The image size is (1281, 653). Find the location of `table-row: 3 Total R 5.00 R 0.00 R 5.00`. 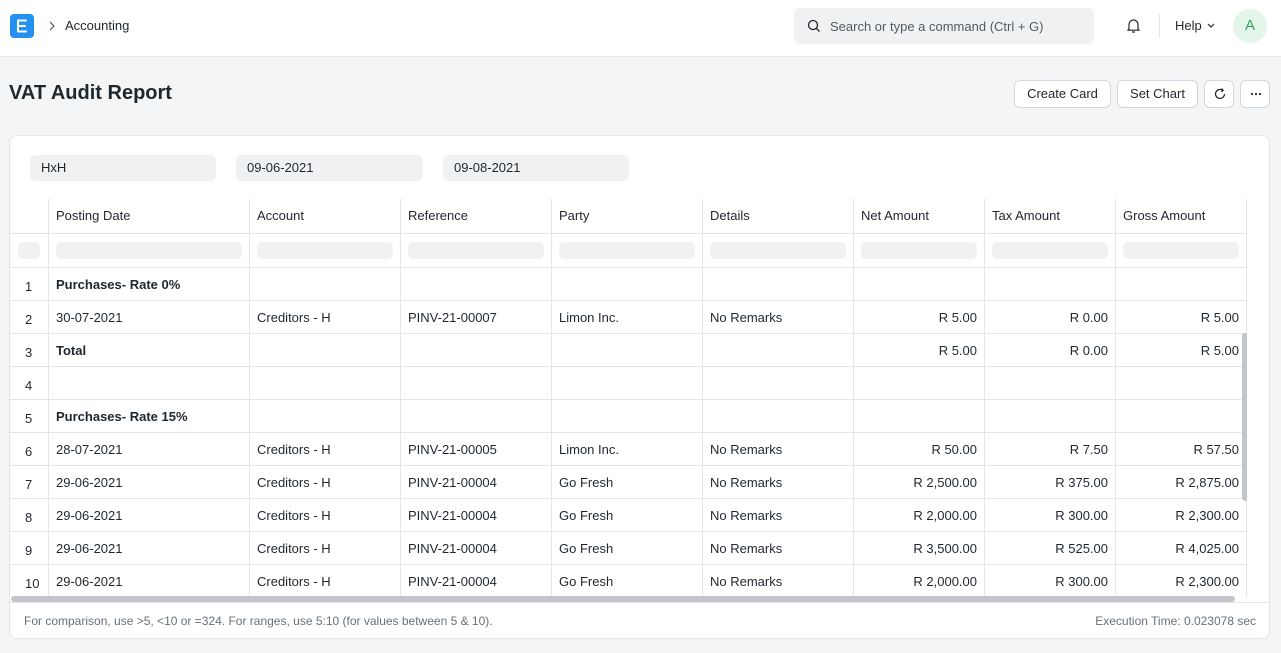

table-row: 3 Total R 5.00 R 0.00 R 5.00 is located at coordinates (628, 350).